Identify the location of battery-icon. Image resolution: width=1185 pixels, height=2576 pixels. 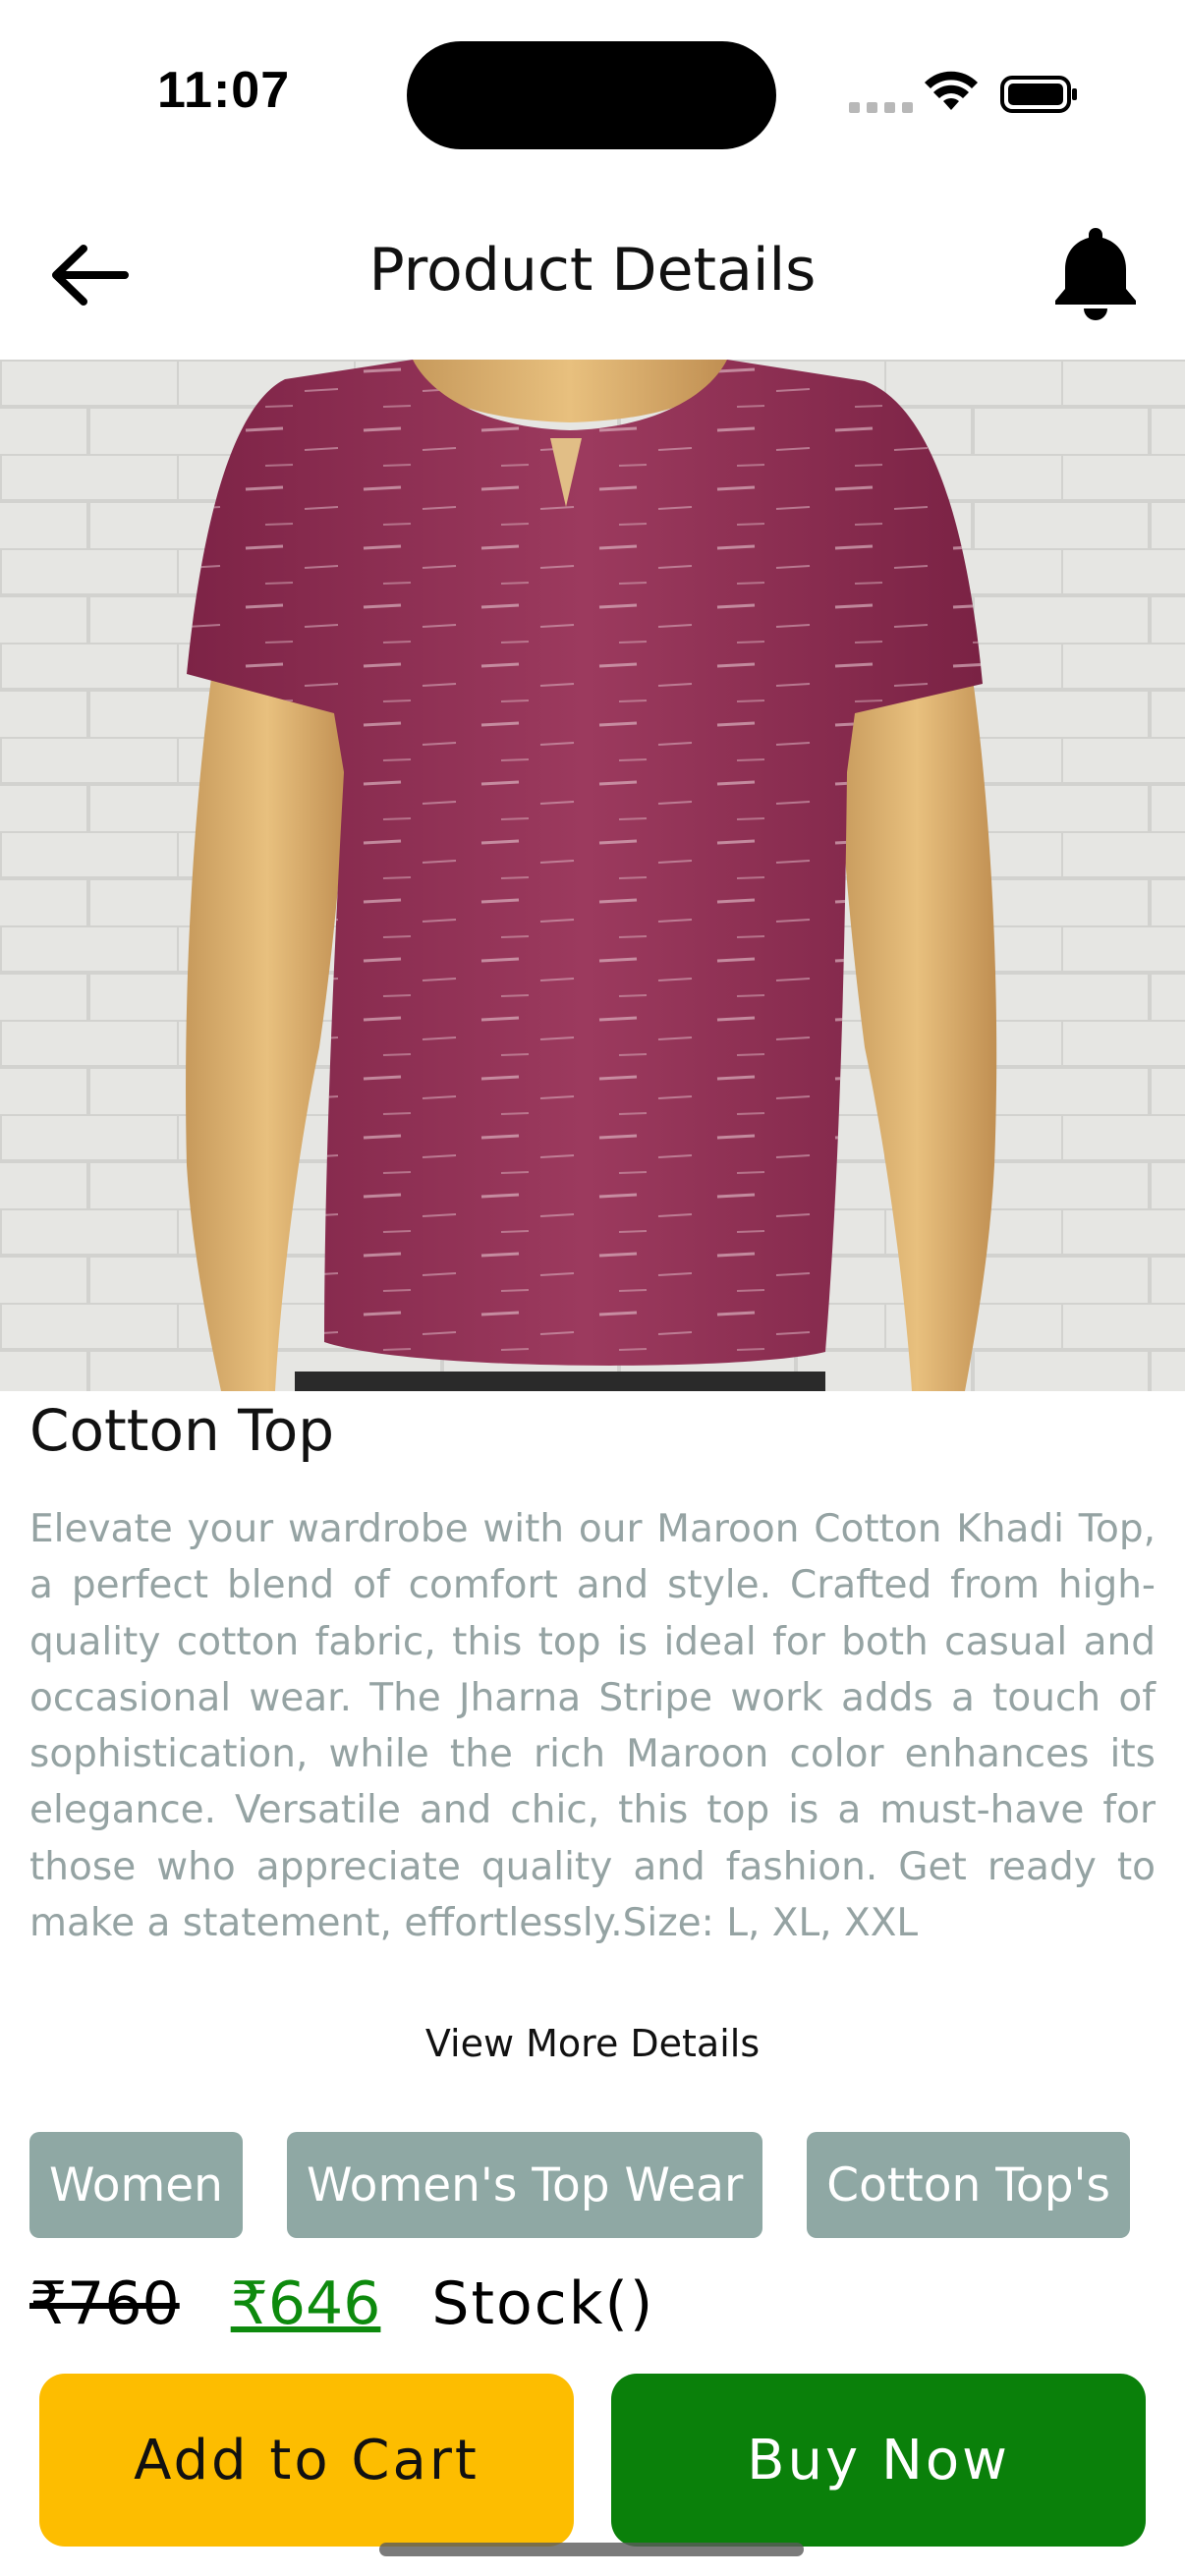
(1038, 94).